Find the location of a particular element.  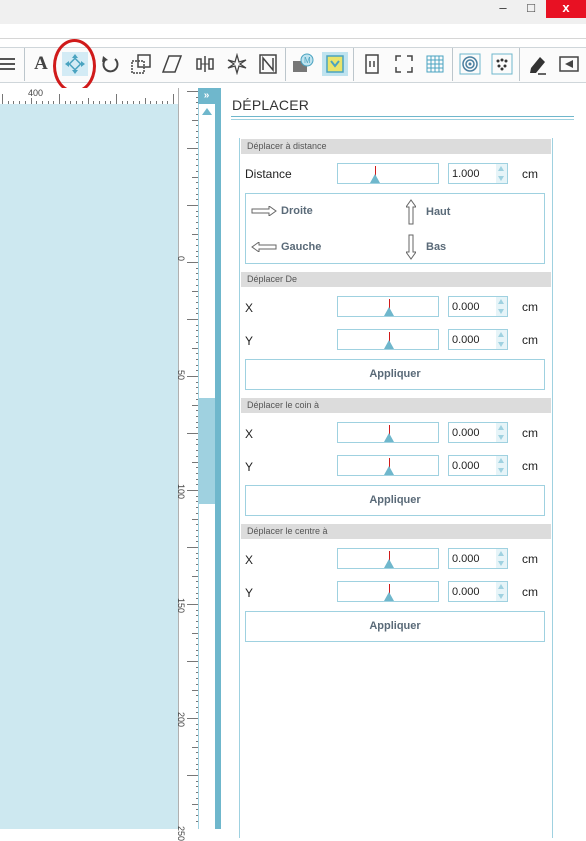

text-tool-icon: A is located at coordinates (41, 64).